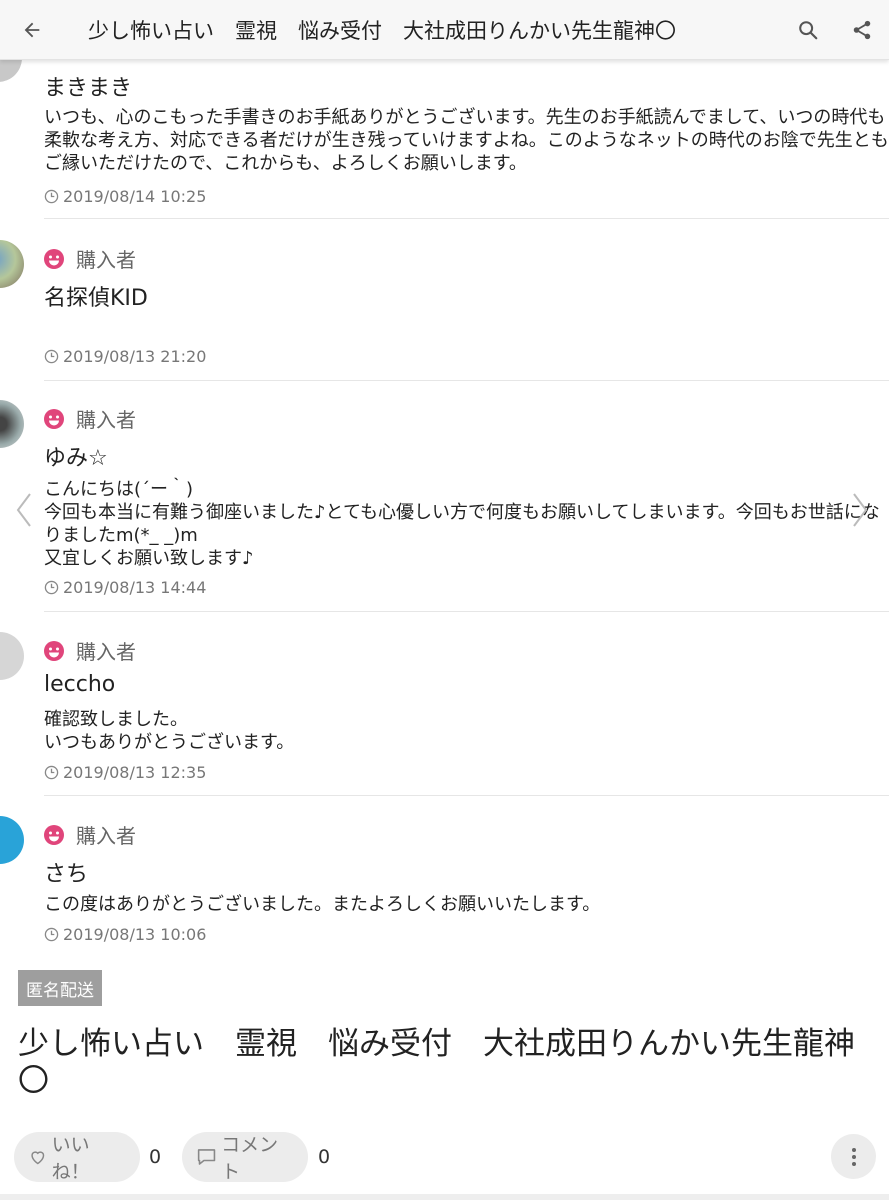  I want to click on like-label: いいね！, so click(70, 1158).